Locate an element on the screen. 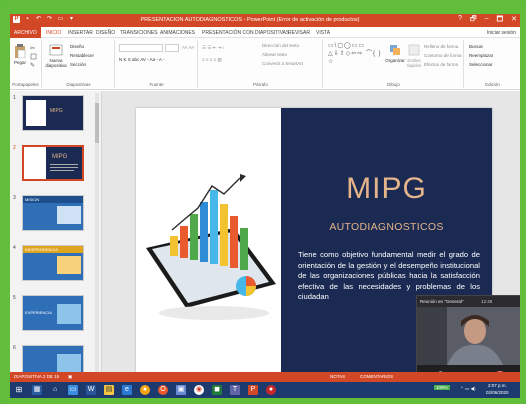 Image resolution: width=526 pixels, height=404 pixels. font-group-label: Fuente is located at coordinates (156, 84).